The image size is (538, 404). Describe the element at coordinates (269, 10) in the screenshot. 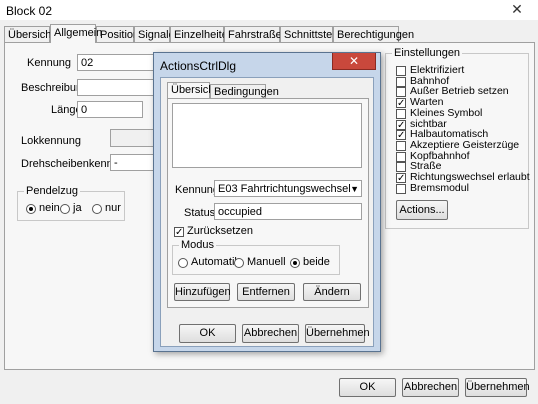

I see `title-bar: Block 02 ✕` at that location.